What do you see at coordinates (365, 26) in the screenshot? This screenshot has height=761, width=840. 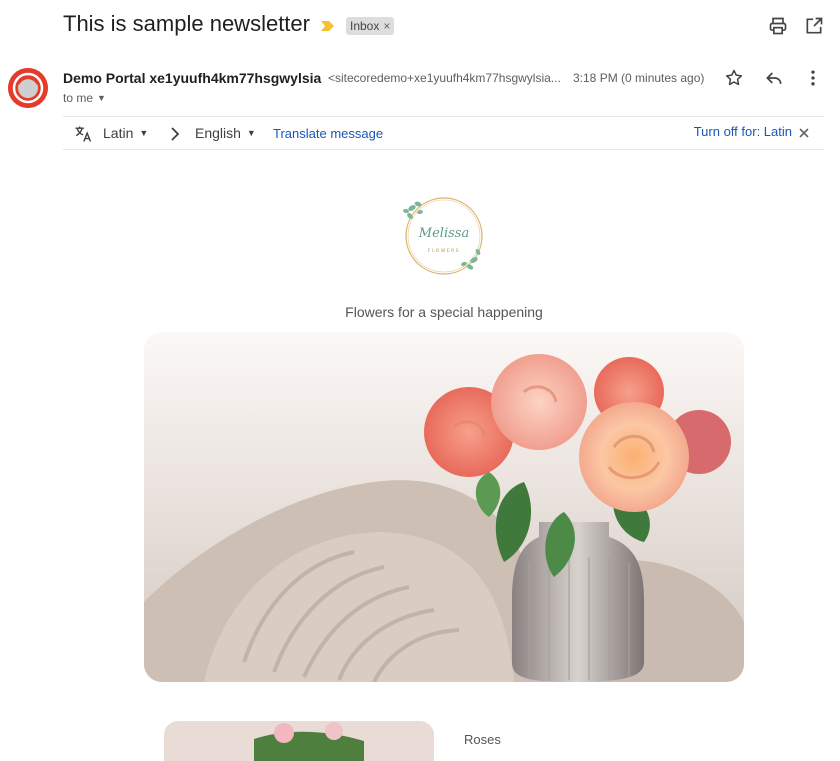 I see `inbox-label-text: Inbox` at bounding box center [365, 26].